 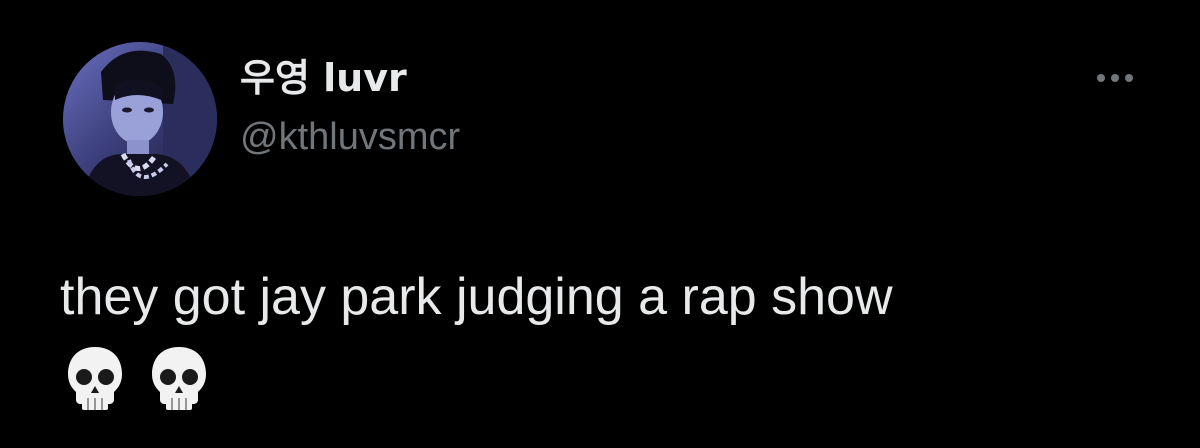 I want to click on tweet-emojis, so click(x=137, y=378).